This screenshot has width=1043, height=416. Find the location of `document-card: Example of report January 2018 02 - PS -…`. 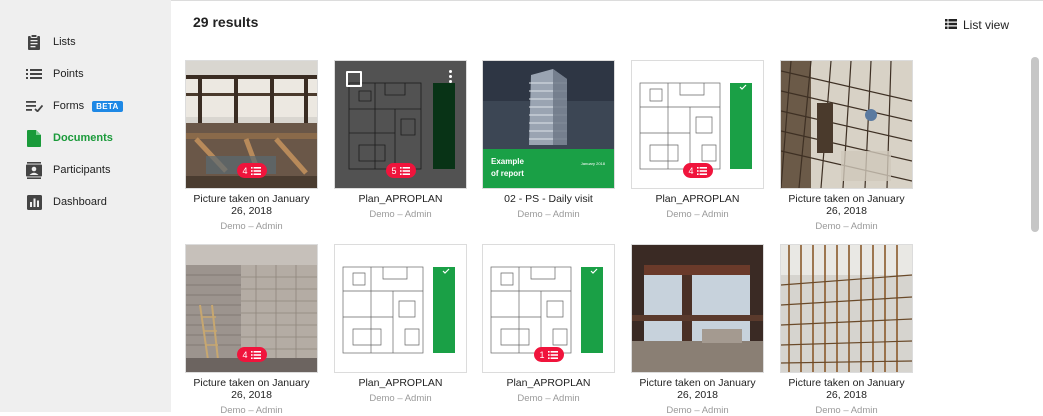

document-card: Example of report January 2018 02 - PS -… is located at coordinates (548, 140).